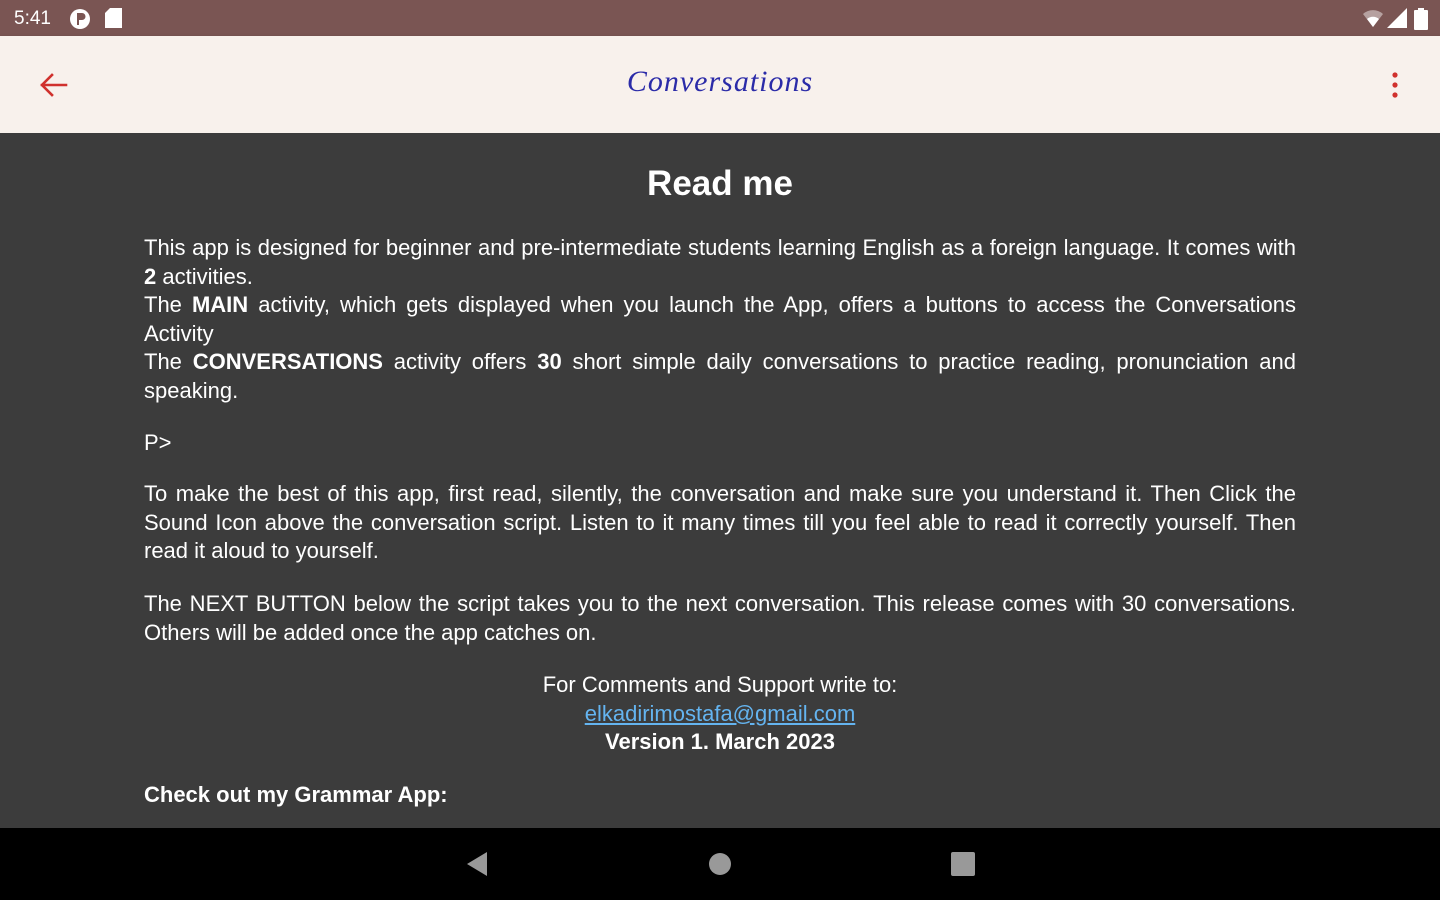 The image size is (1440, 900). Describe the element at coordinates (720, 742) in the screenshot. I see `version-text: Version 1. March 2023` at that location.